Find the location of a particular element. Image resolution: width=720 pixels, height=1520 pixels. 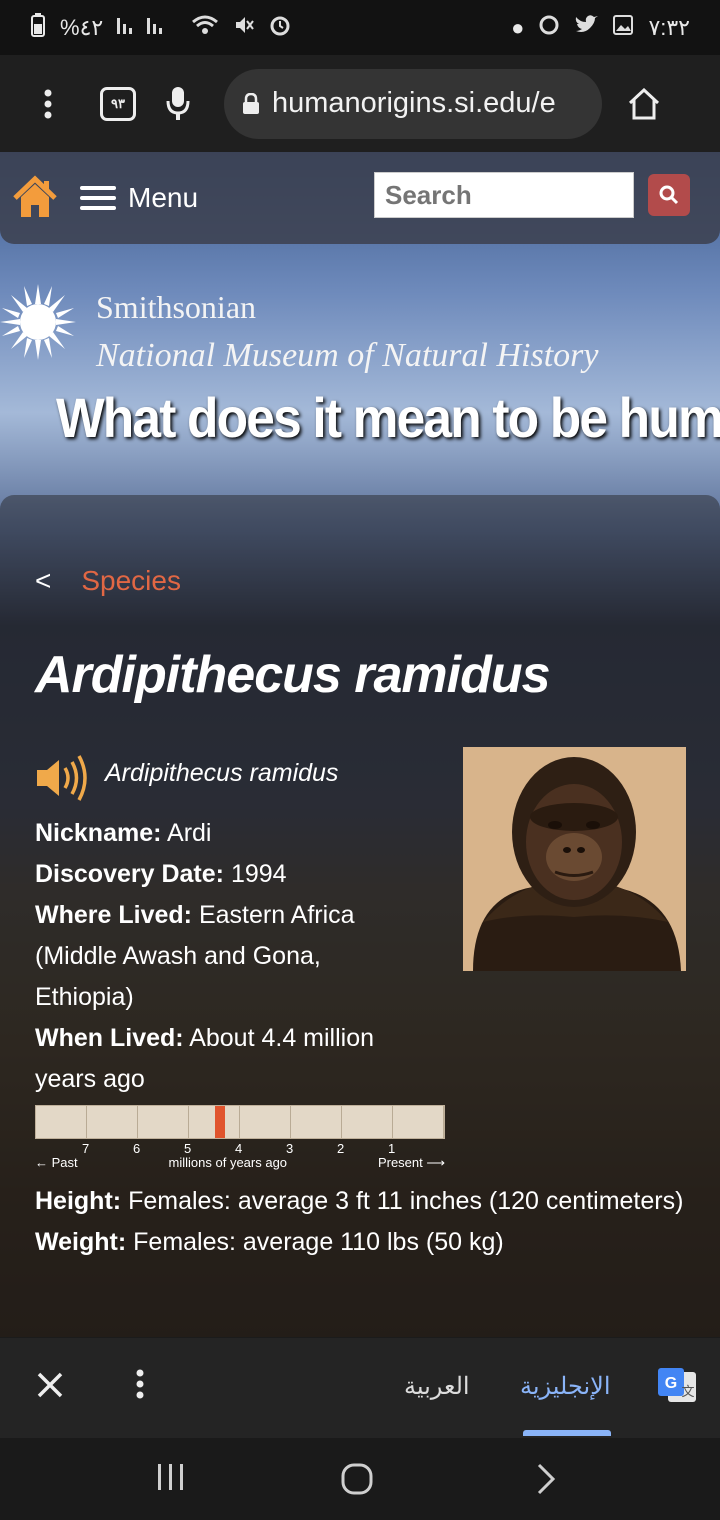

search-notification-icon is located at coordinates (549, 28).